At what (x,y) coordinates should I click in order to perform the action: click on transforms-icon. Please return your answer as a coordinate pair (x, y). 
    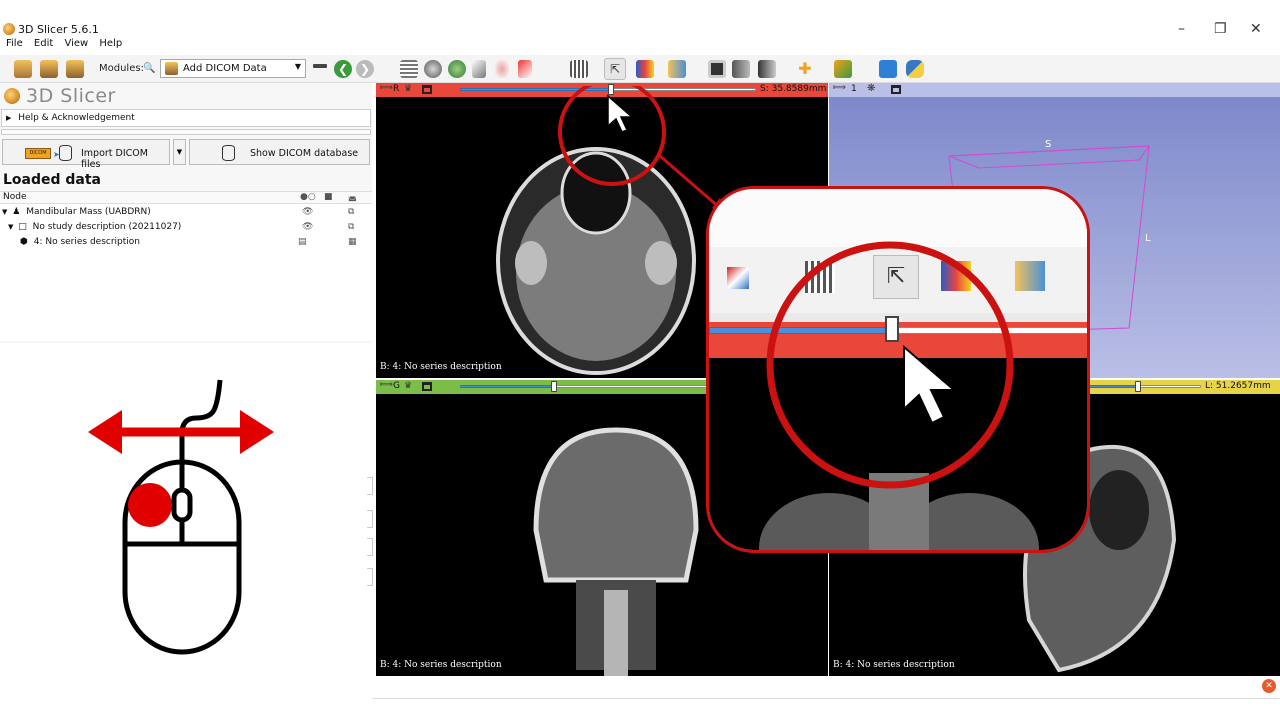
    Looking at the image, I should click on (525, 69).